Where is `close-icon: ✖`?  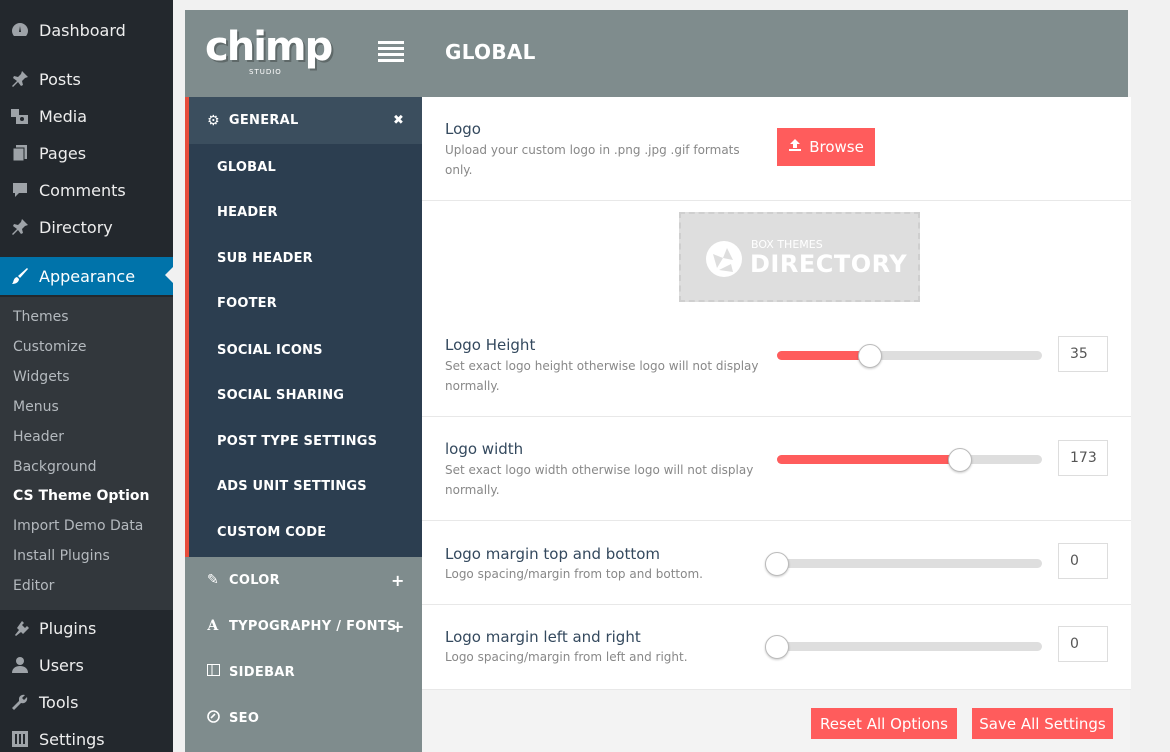
close-icon: ✖ is located at coordinates (398, 120).